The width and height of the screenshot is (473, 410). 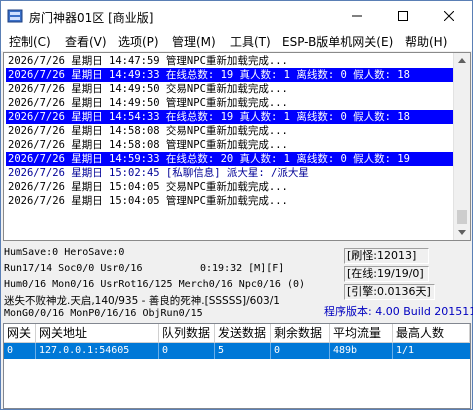 What do you see at coordinates (361, 351) in the screenshot?
I see `cell-avg-traffic: 489b` at bounding box center [361, 351].